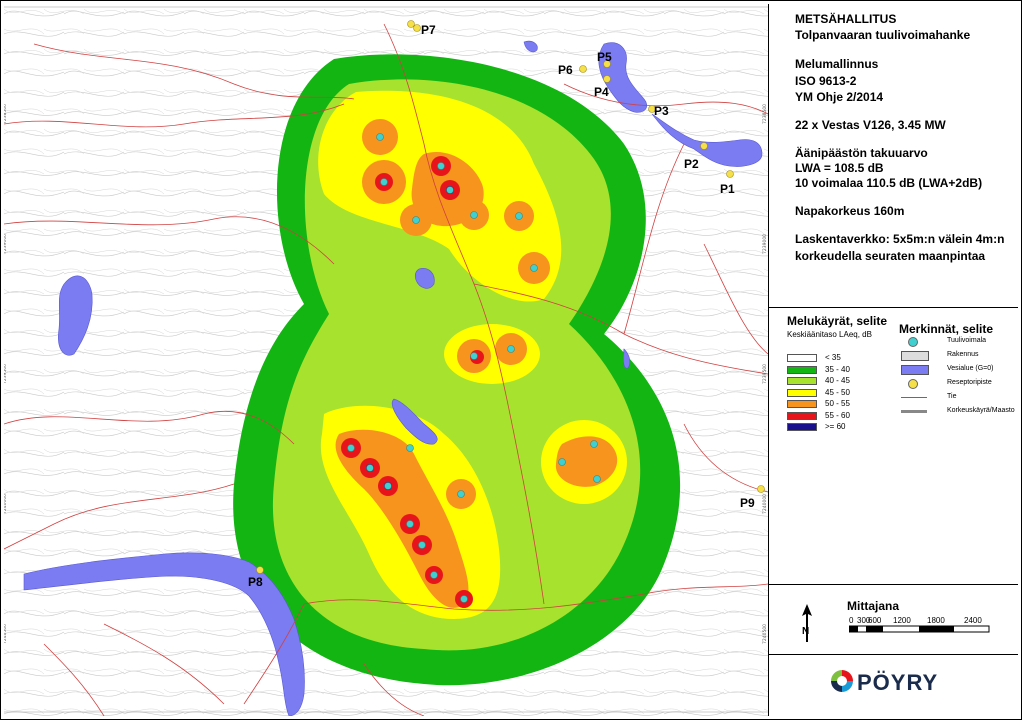  Describe the element at coordinates (973, 620) in the screenshot. I see `scale-tick-label: 2400` at that location.